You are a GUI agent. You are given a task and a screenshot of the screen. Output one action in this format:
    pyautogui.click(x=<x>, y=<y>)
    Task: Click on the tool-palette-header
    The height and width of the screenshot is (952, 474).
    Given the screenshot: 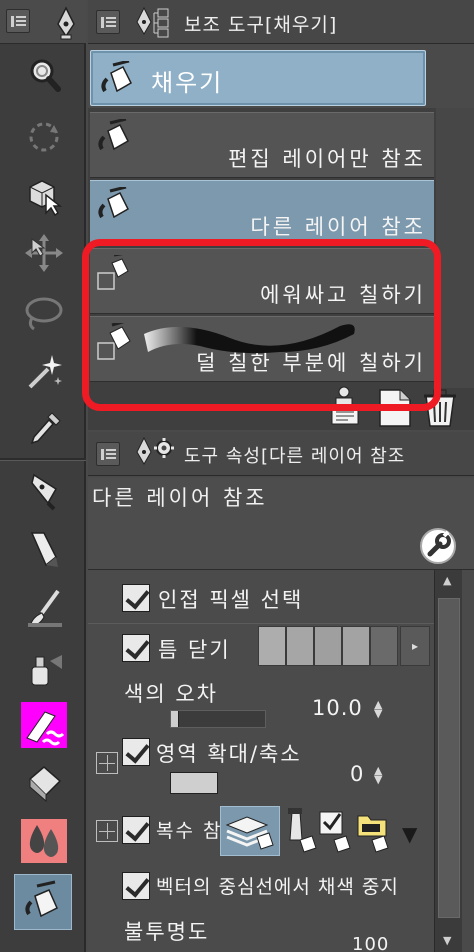 What is the action you would take?
    pyautogui.click(x=43, y=22)
    